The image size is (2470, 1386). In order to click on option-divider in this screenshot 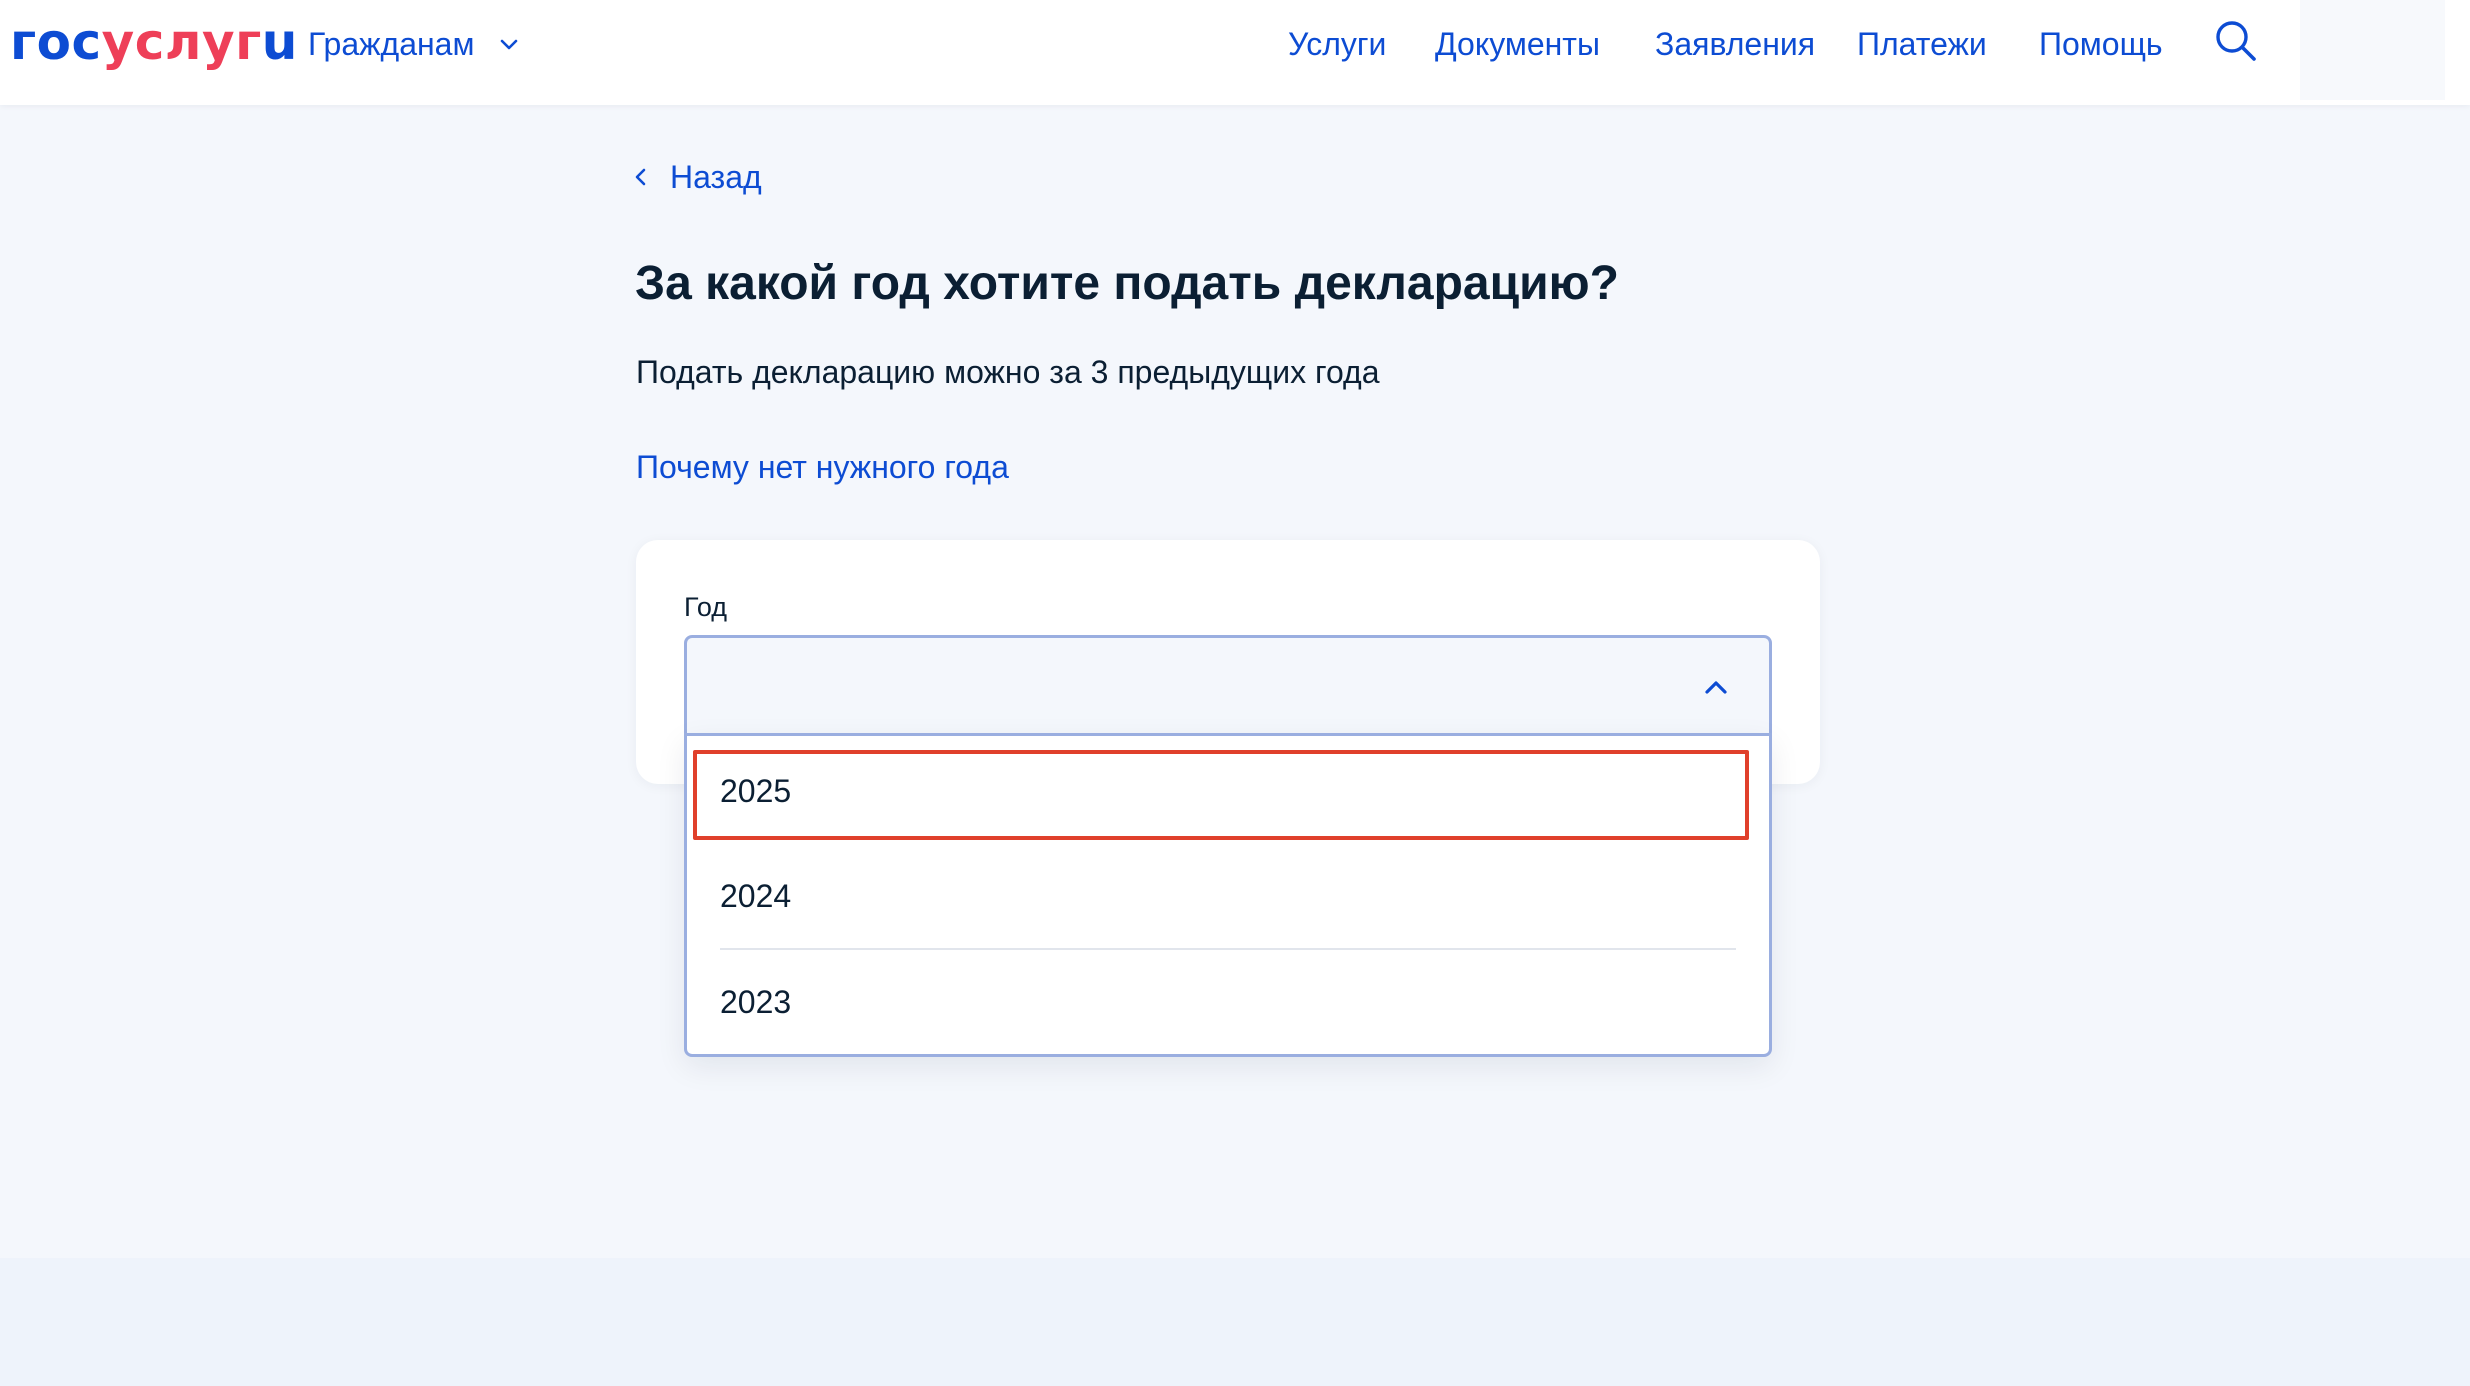, I will do `click(1228, 949)`.